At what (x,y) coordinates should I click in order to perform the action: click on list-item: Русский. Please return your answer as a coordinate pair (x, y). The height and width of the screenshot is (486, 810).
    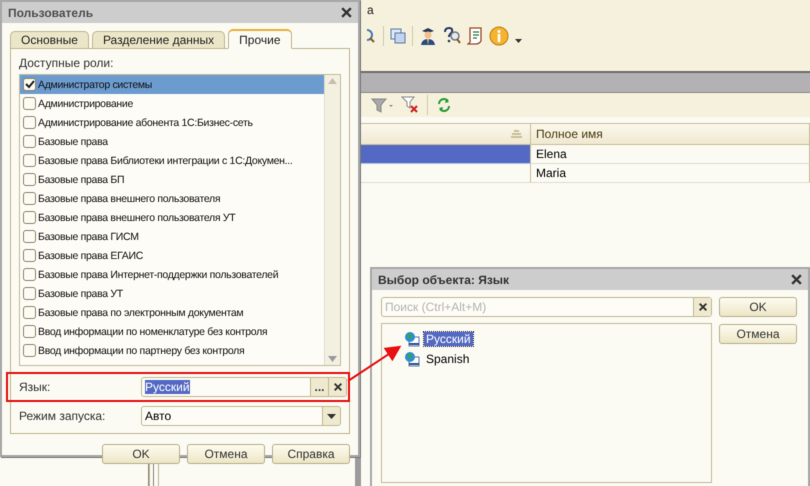
    Looking at the image, I should click on (448, 339).